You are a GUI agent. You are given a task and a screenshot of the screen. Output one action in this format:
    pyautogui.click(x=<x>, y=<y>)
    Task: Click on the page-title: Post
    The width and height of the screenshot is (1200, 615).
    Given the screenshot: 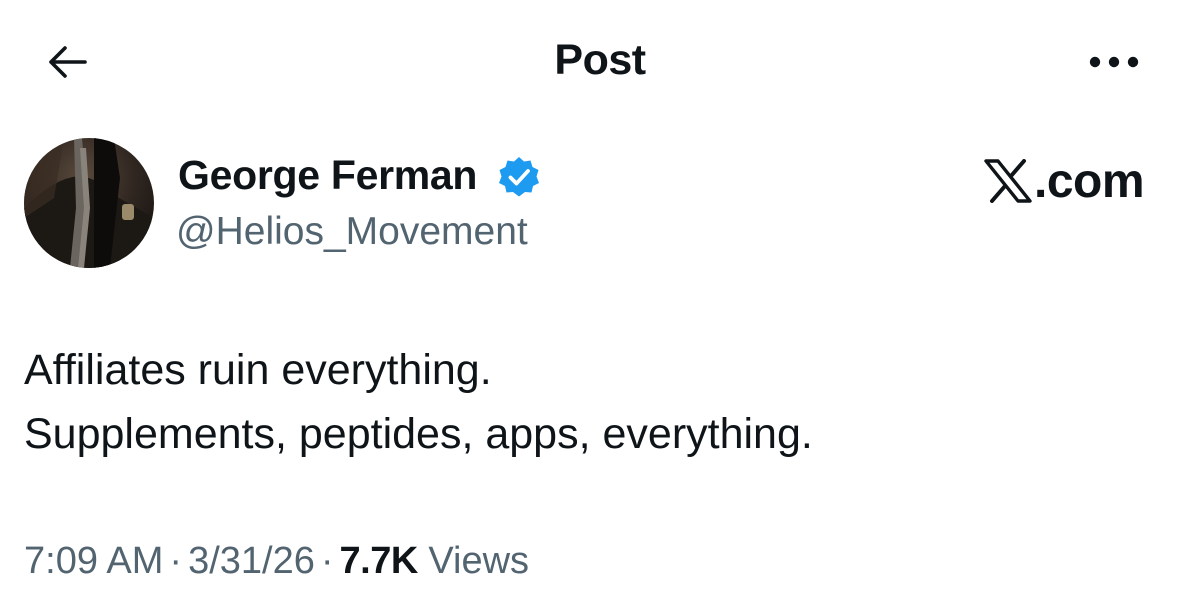 What is the action you would take?
    pyautogui.click(x=600, y=60)
    